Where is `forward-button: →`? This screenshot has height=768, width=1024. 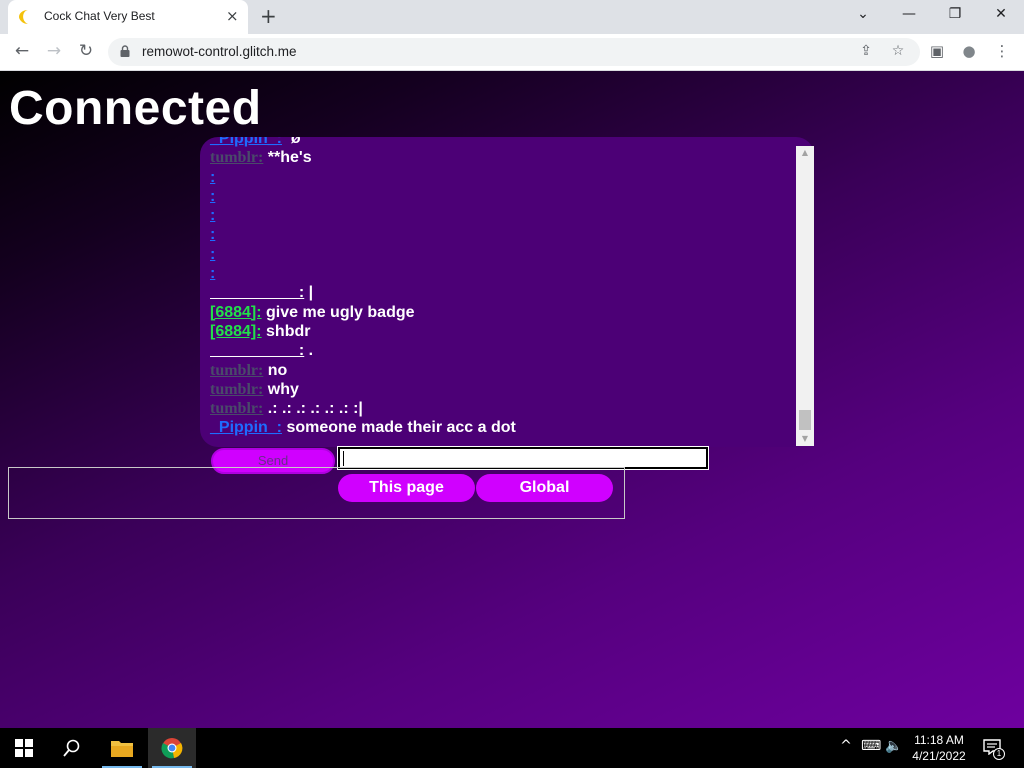
forward-button: → is located at coordinates (54, 51).